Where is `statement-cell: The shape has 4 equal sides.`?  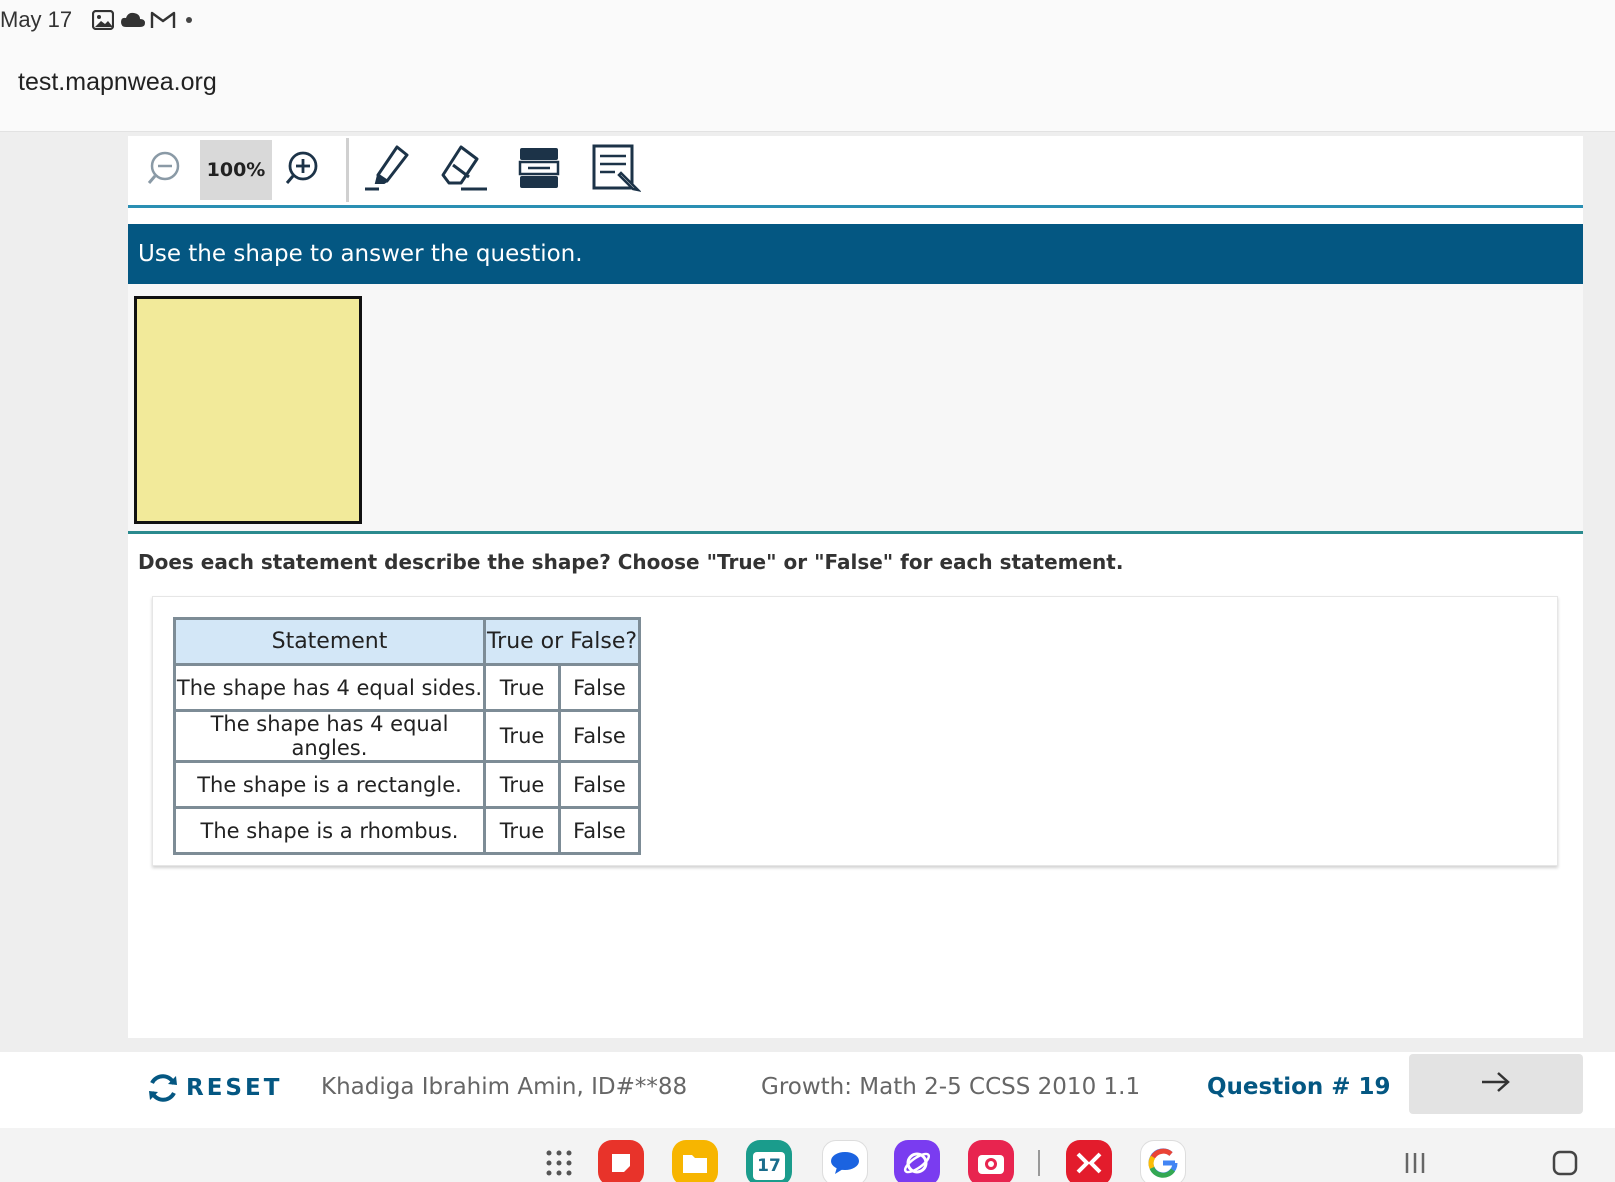 statement-cell: The shape has 4 equal sides. is located at coordinates (329, 687).